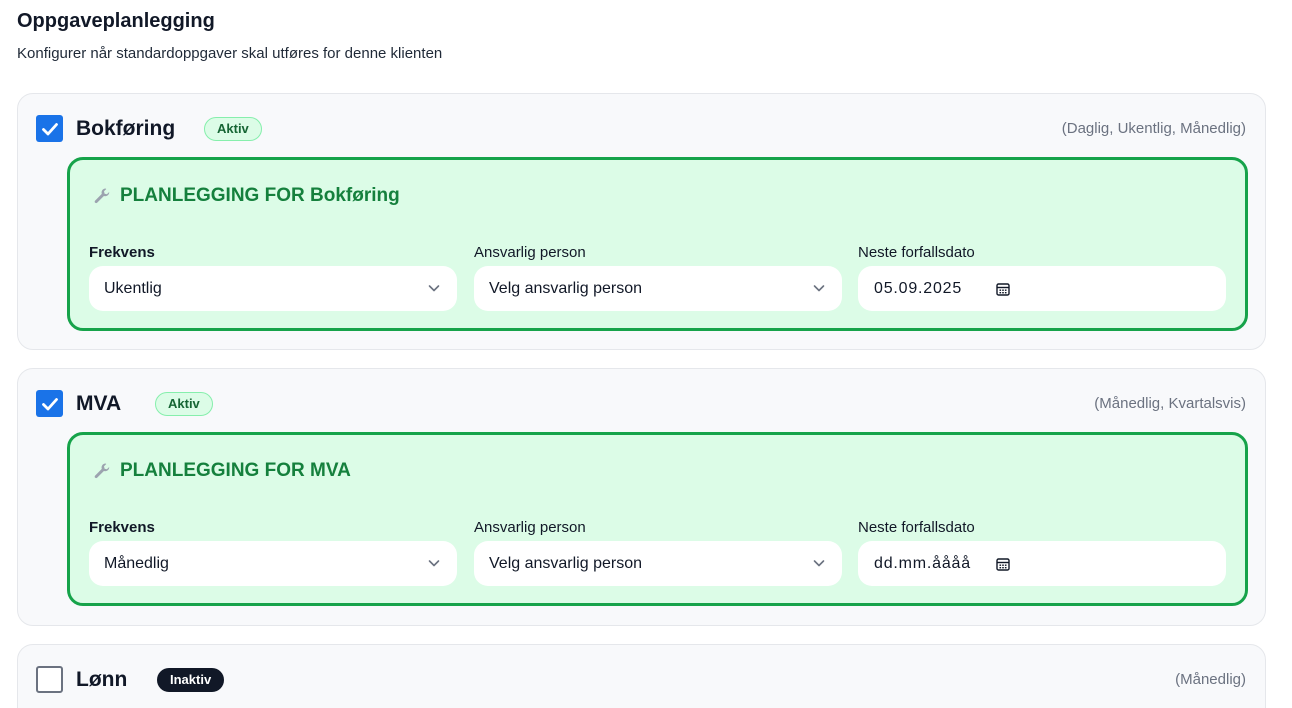 The height and width of the screenshot is (708, 1292). Describe the element at coordinates (49, 679) in the screenshot. I see `task-checkbox-lonn` at that location.